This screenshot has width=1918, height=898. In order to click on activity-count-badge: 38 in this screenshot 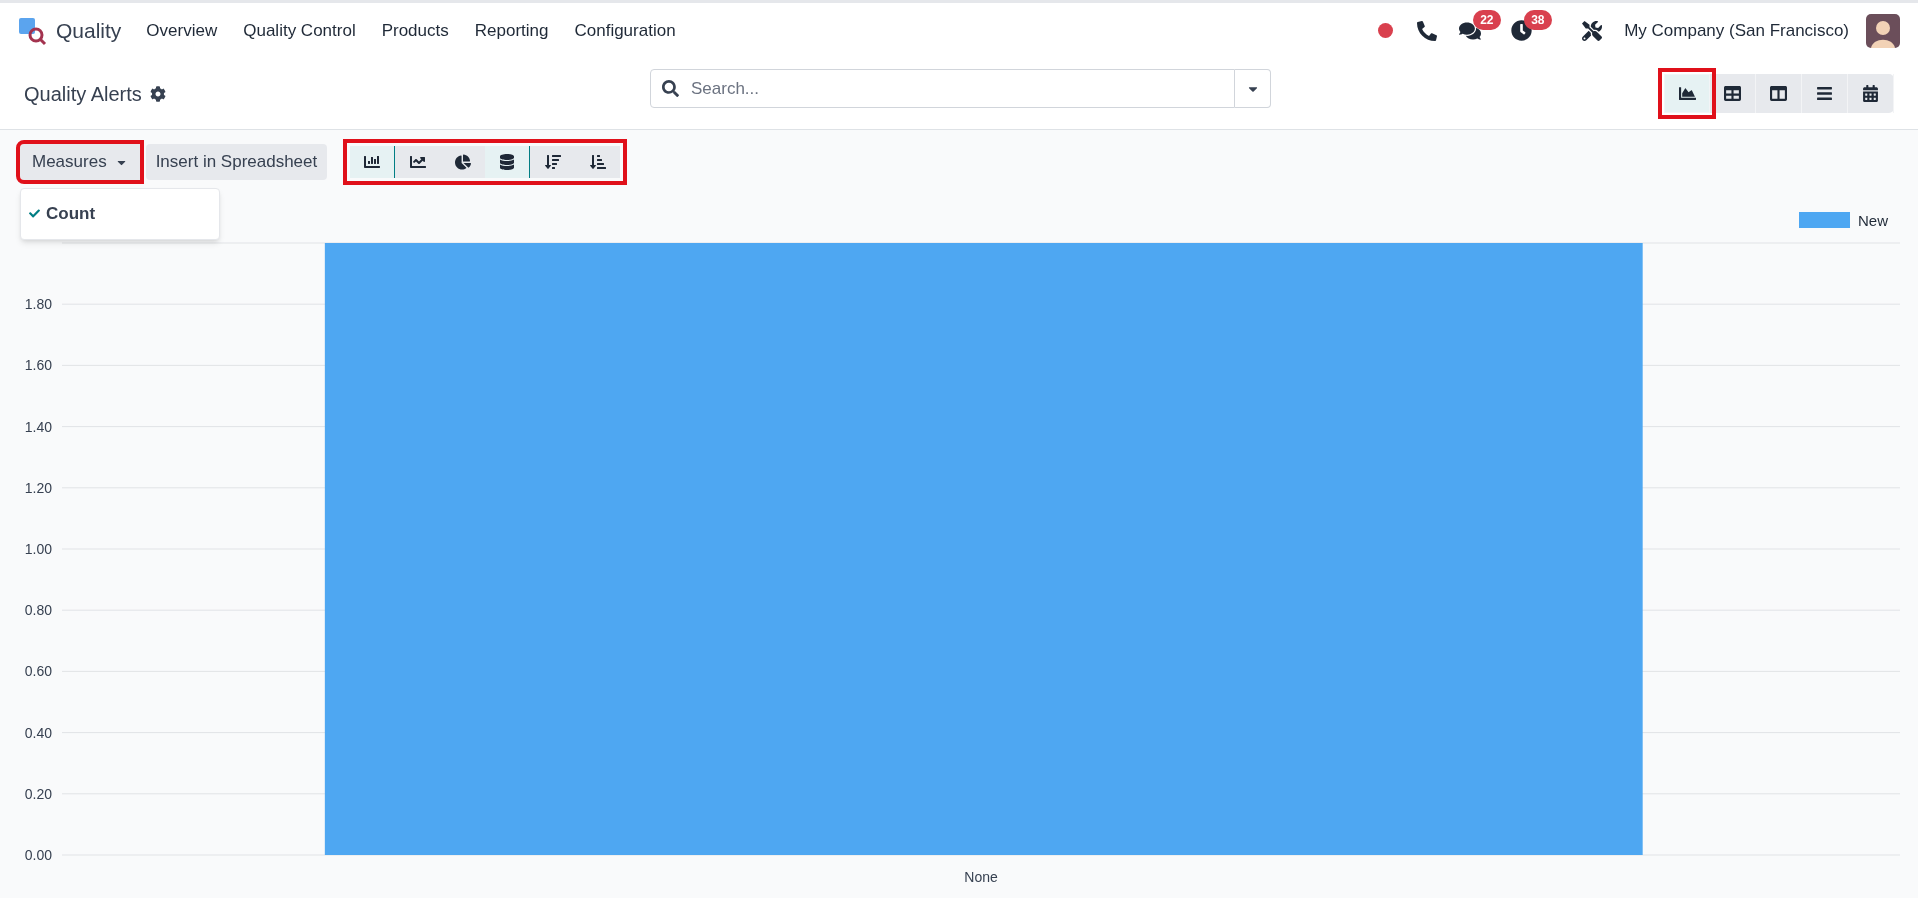, I will do `click(1538, 20)`.